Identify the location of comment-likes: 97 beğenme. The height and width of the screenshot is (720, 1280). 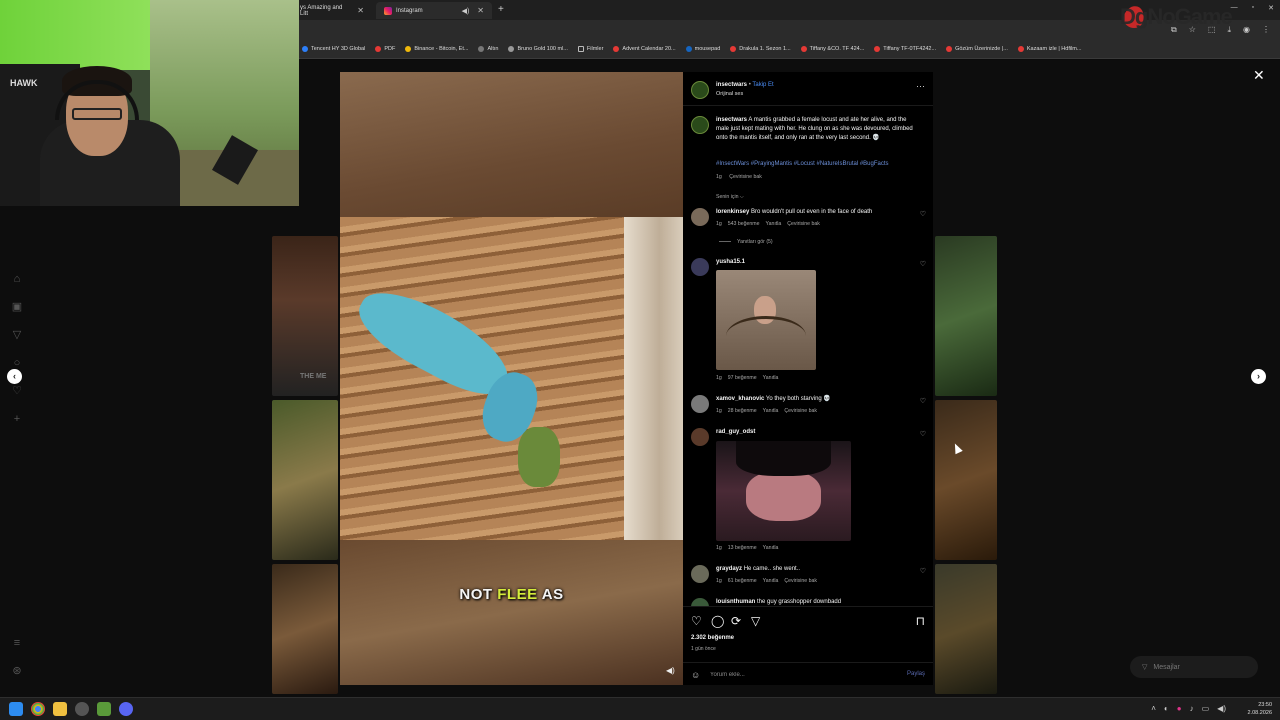
(742, 378).